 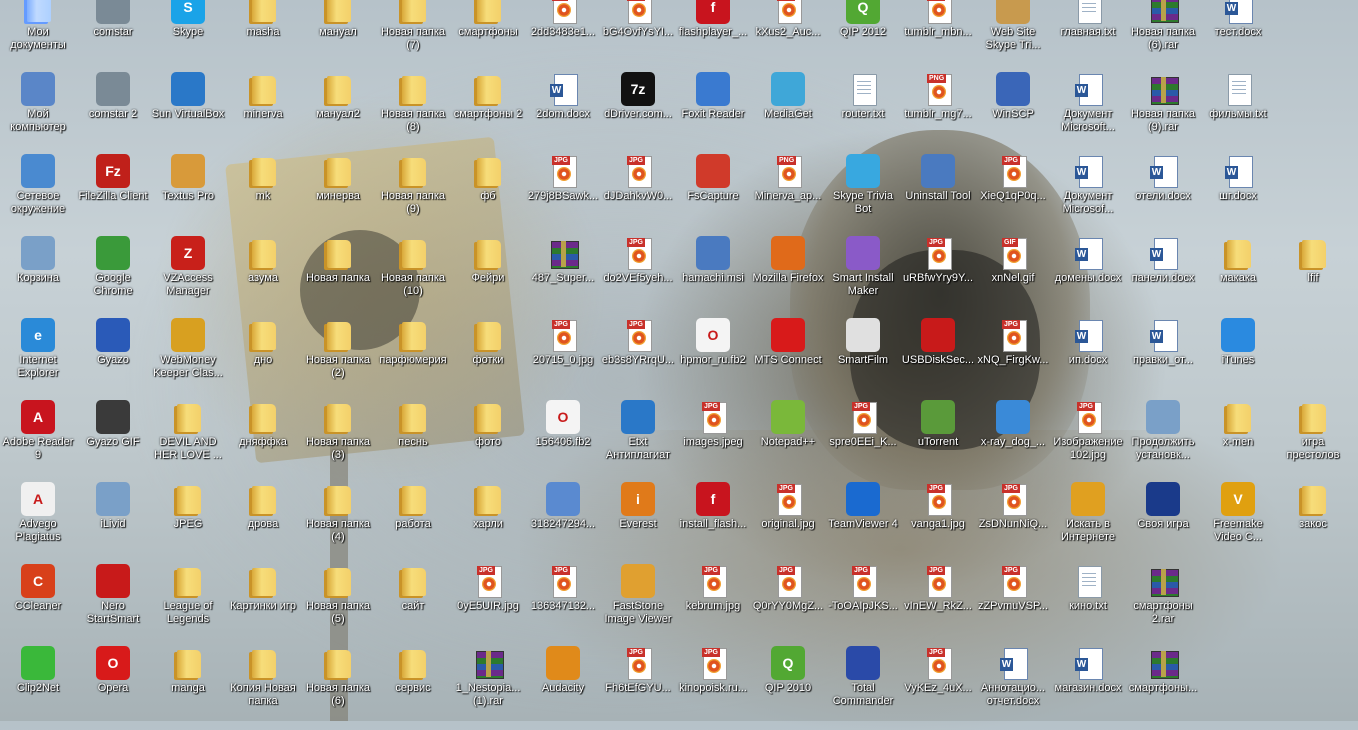 I want to click on desktop-icon: Новая папка (7), so click(x=413, y=34).